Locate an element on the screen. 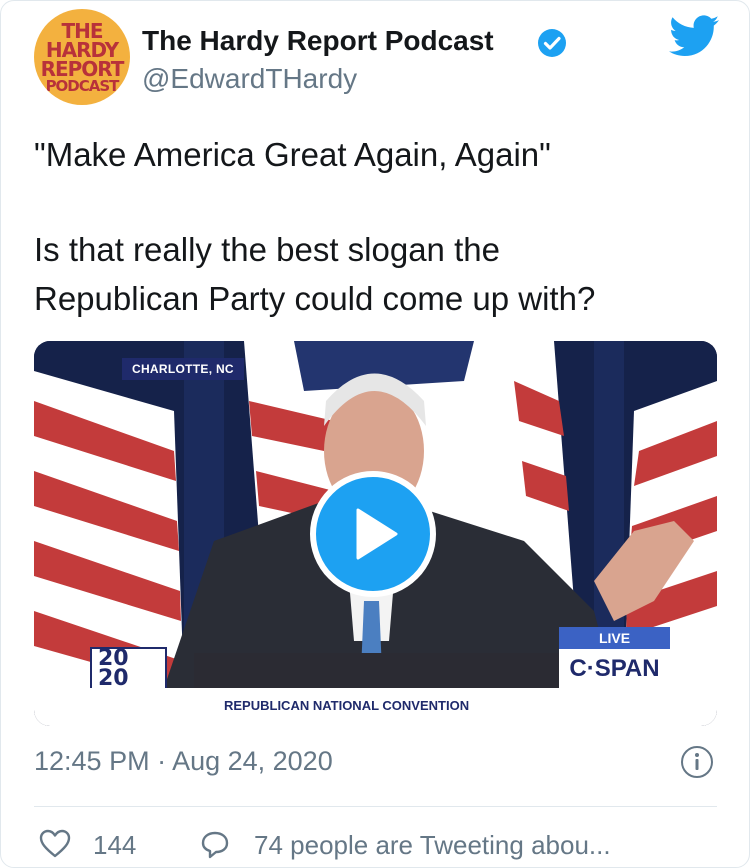 This screenshot has width=750, height=868. author-handle: @EdwardTHardy is located at coordinates (249, 79).